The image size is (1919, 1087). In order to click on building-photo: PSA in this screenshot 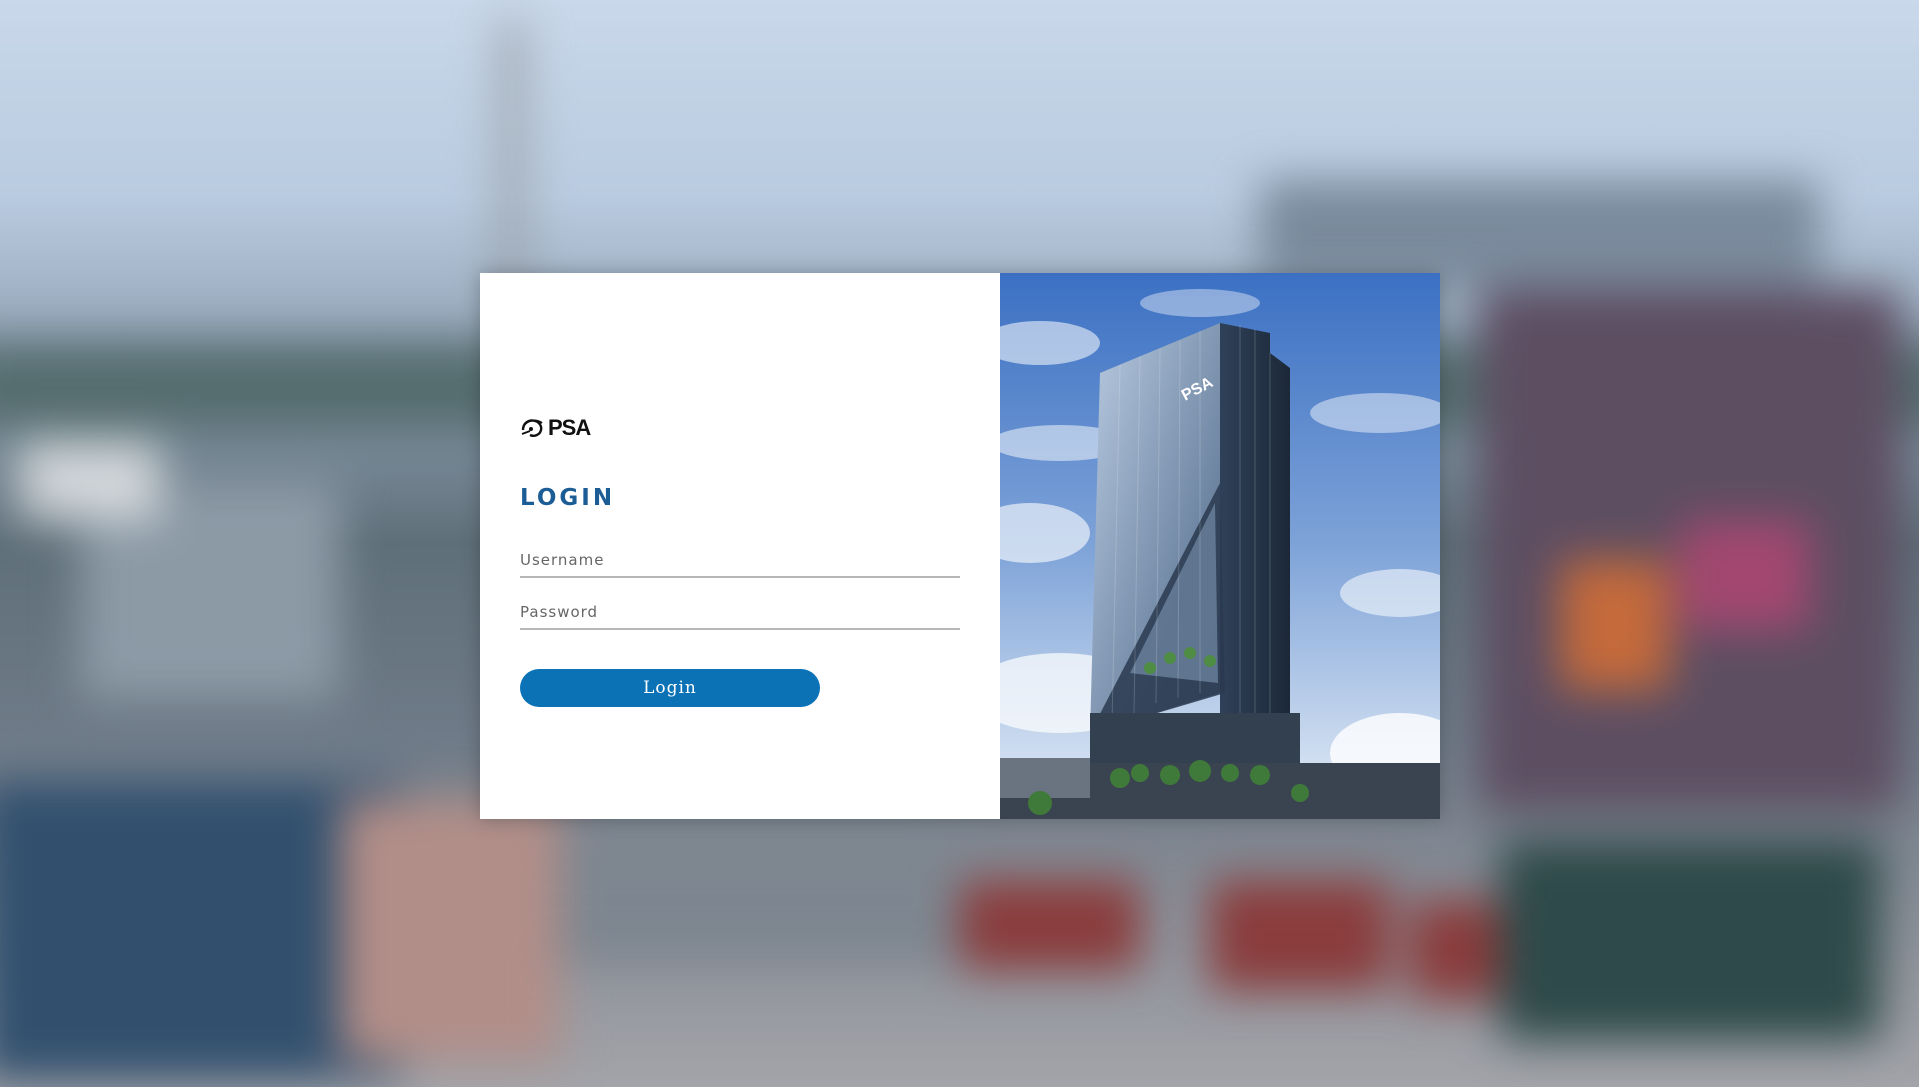, I will do `click(1220, 546)`.